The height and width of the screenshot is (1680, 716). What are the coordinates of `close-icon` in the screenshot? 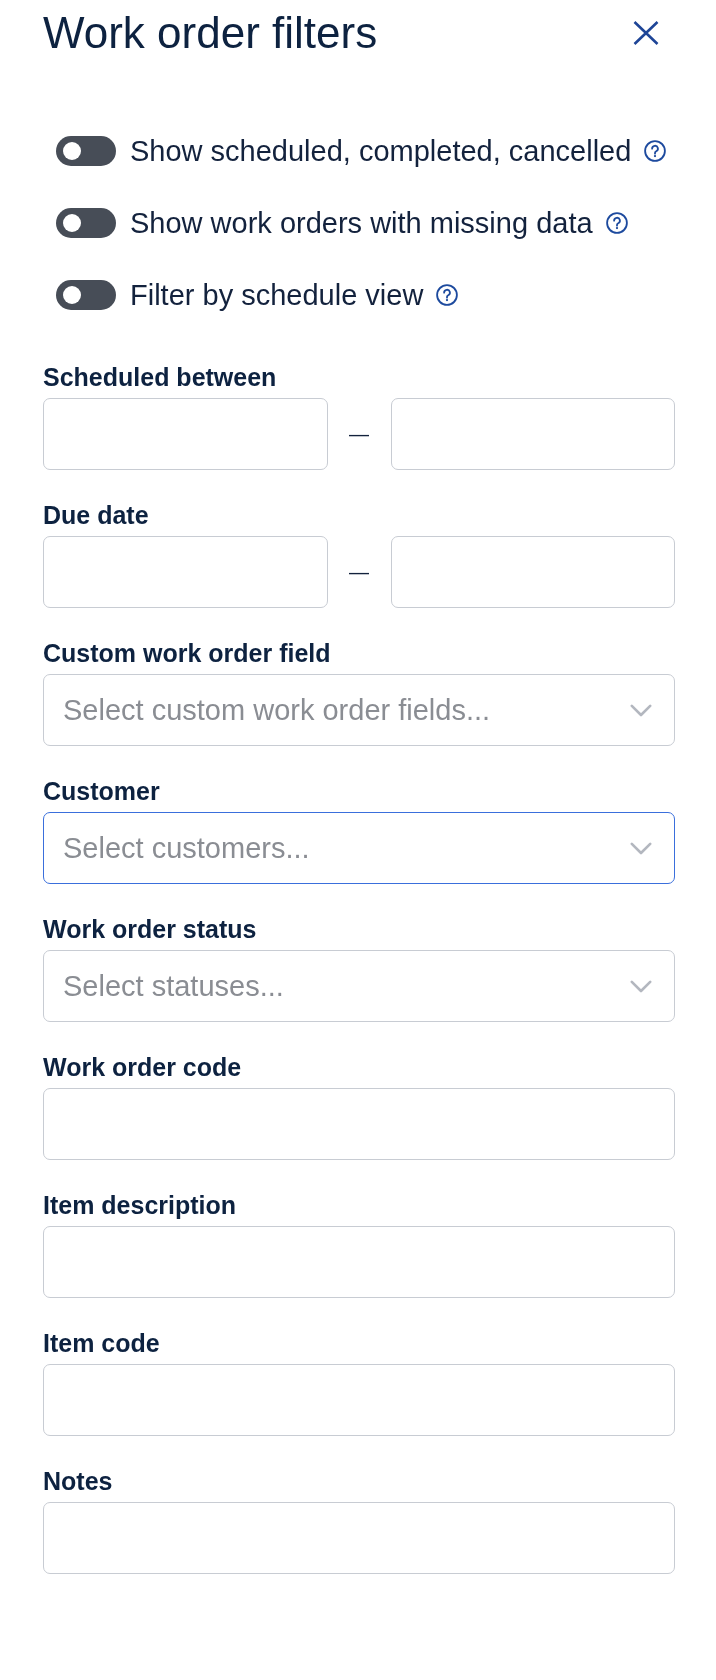 It's located at (646, 33).